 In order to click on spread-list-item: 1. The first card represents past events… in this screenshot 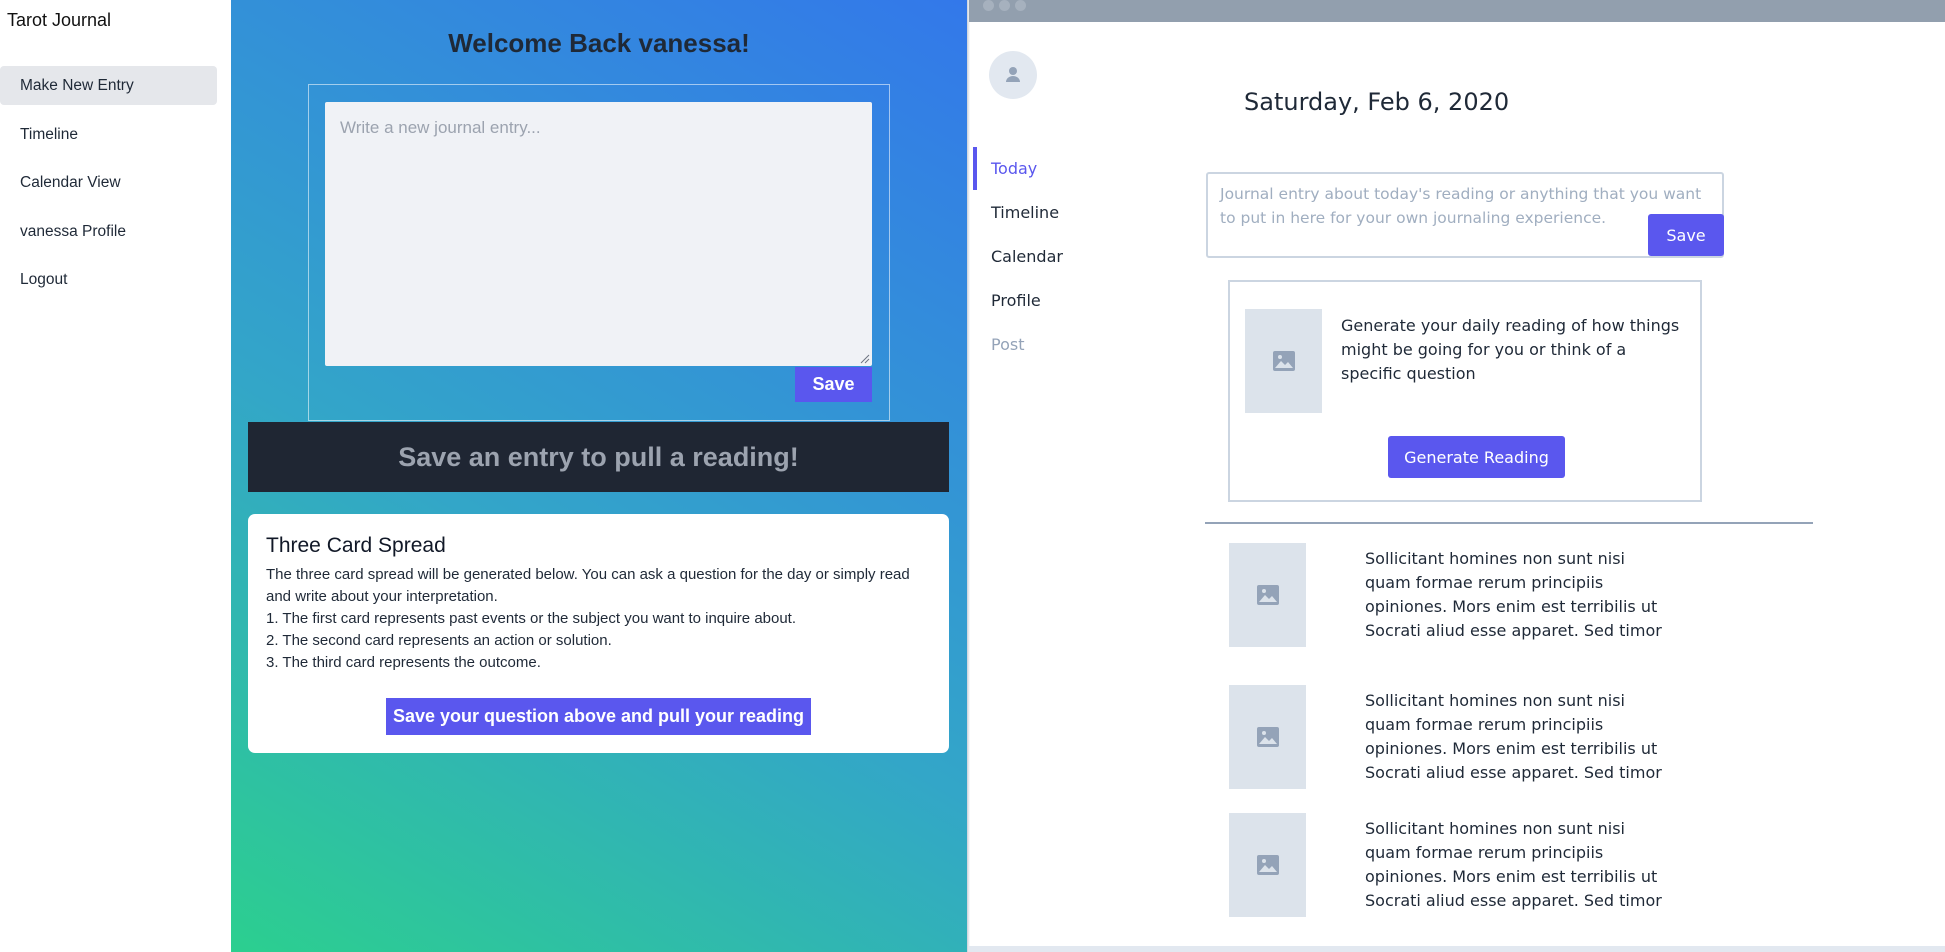, I will do `click(531, 618)`.